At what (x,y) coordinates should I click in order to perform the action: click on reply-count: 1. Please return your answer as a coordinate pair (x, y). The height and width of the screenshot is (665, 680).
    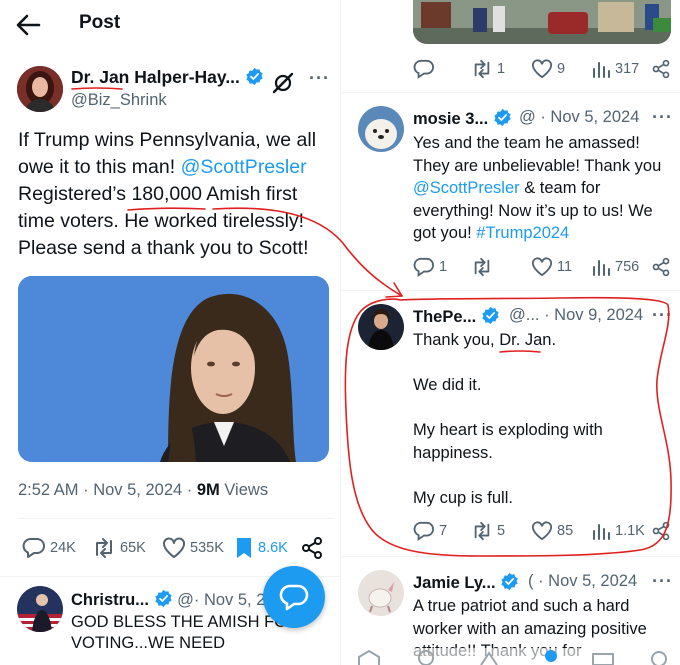
    Looking at the image, I should click on (443, 267).